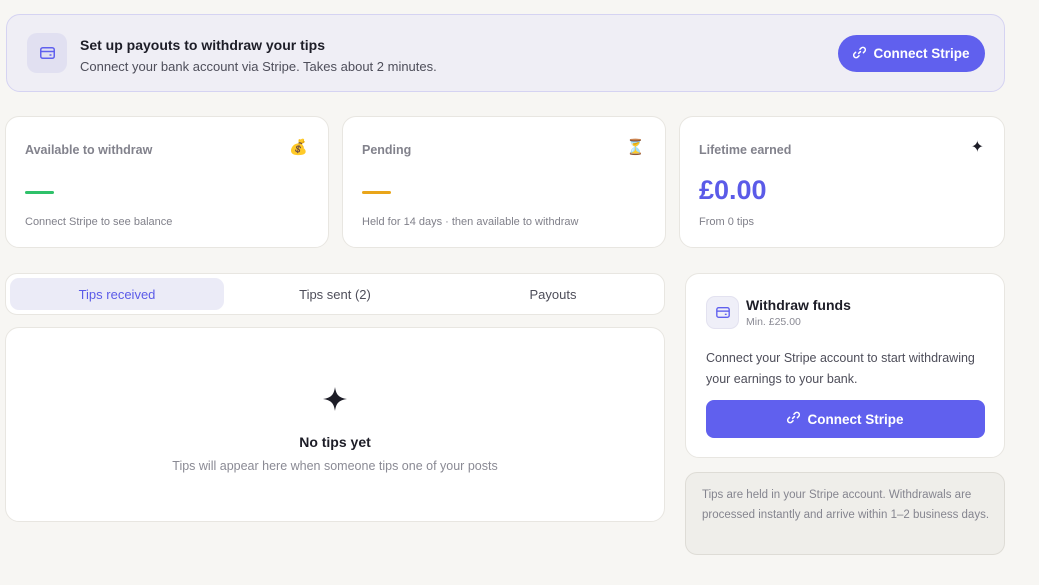 This screenshot has width=1039, height=585. I want to click on stat-note: Connect Stripe to see balance, so click(99, 222).